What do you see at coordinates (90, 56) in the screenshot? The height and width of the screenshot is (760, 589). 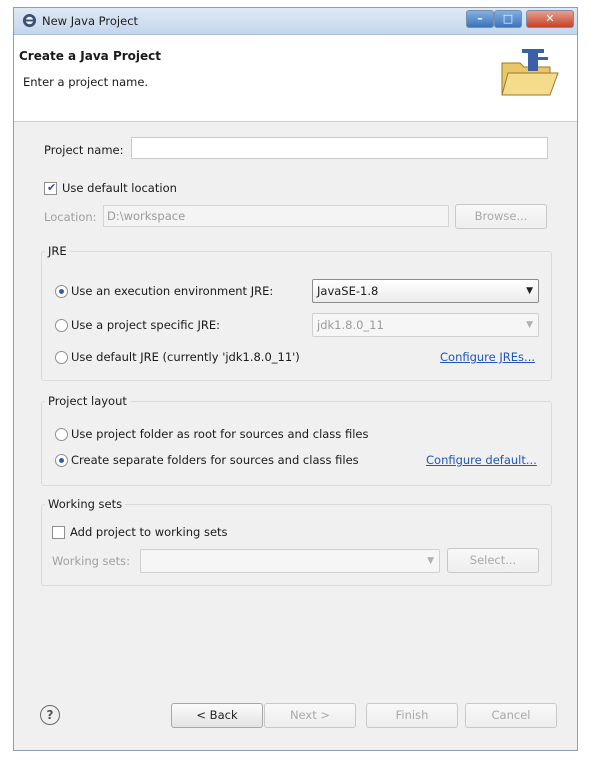 I see `page-title: Create a Java Project` at bounding box center [90, 56].